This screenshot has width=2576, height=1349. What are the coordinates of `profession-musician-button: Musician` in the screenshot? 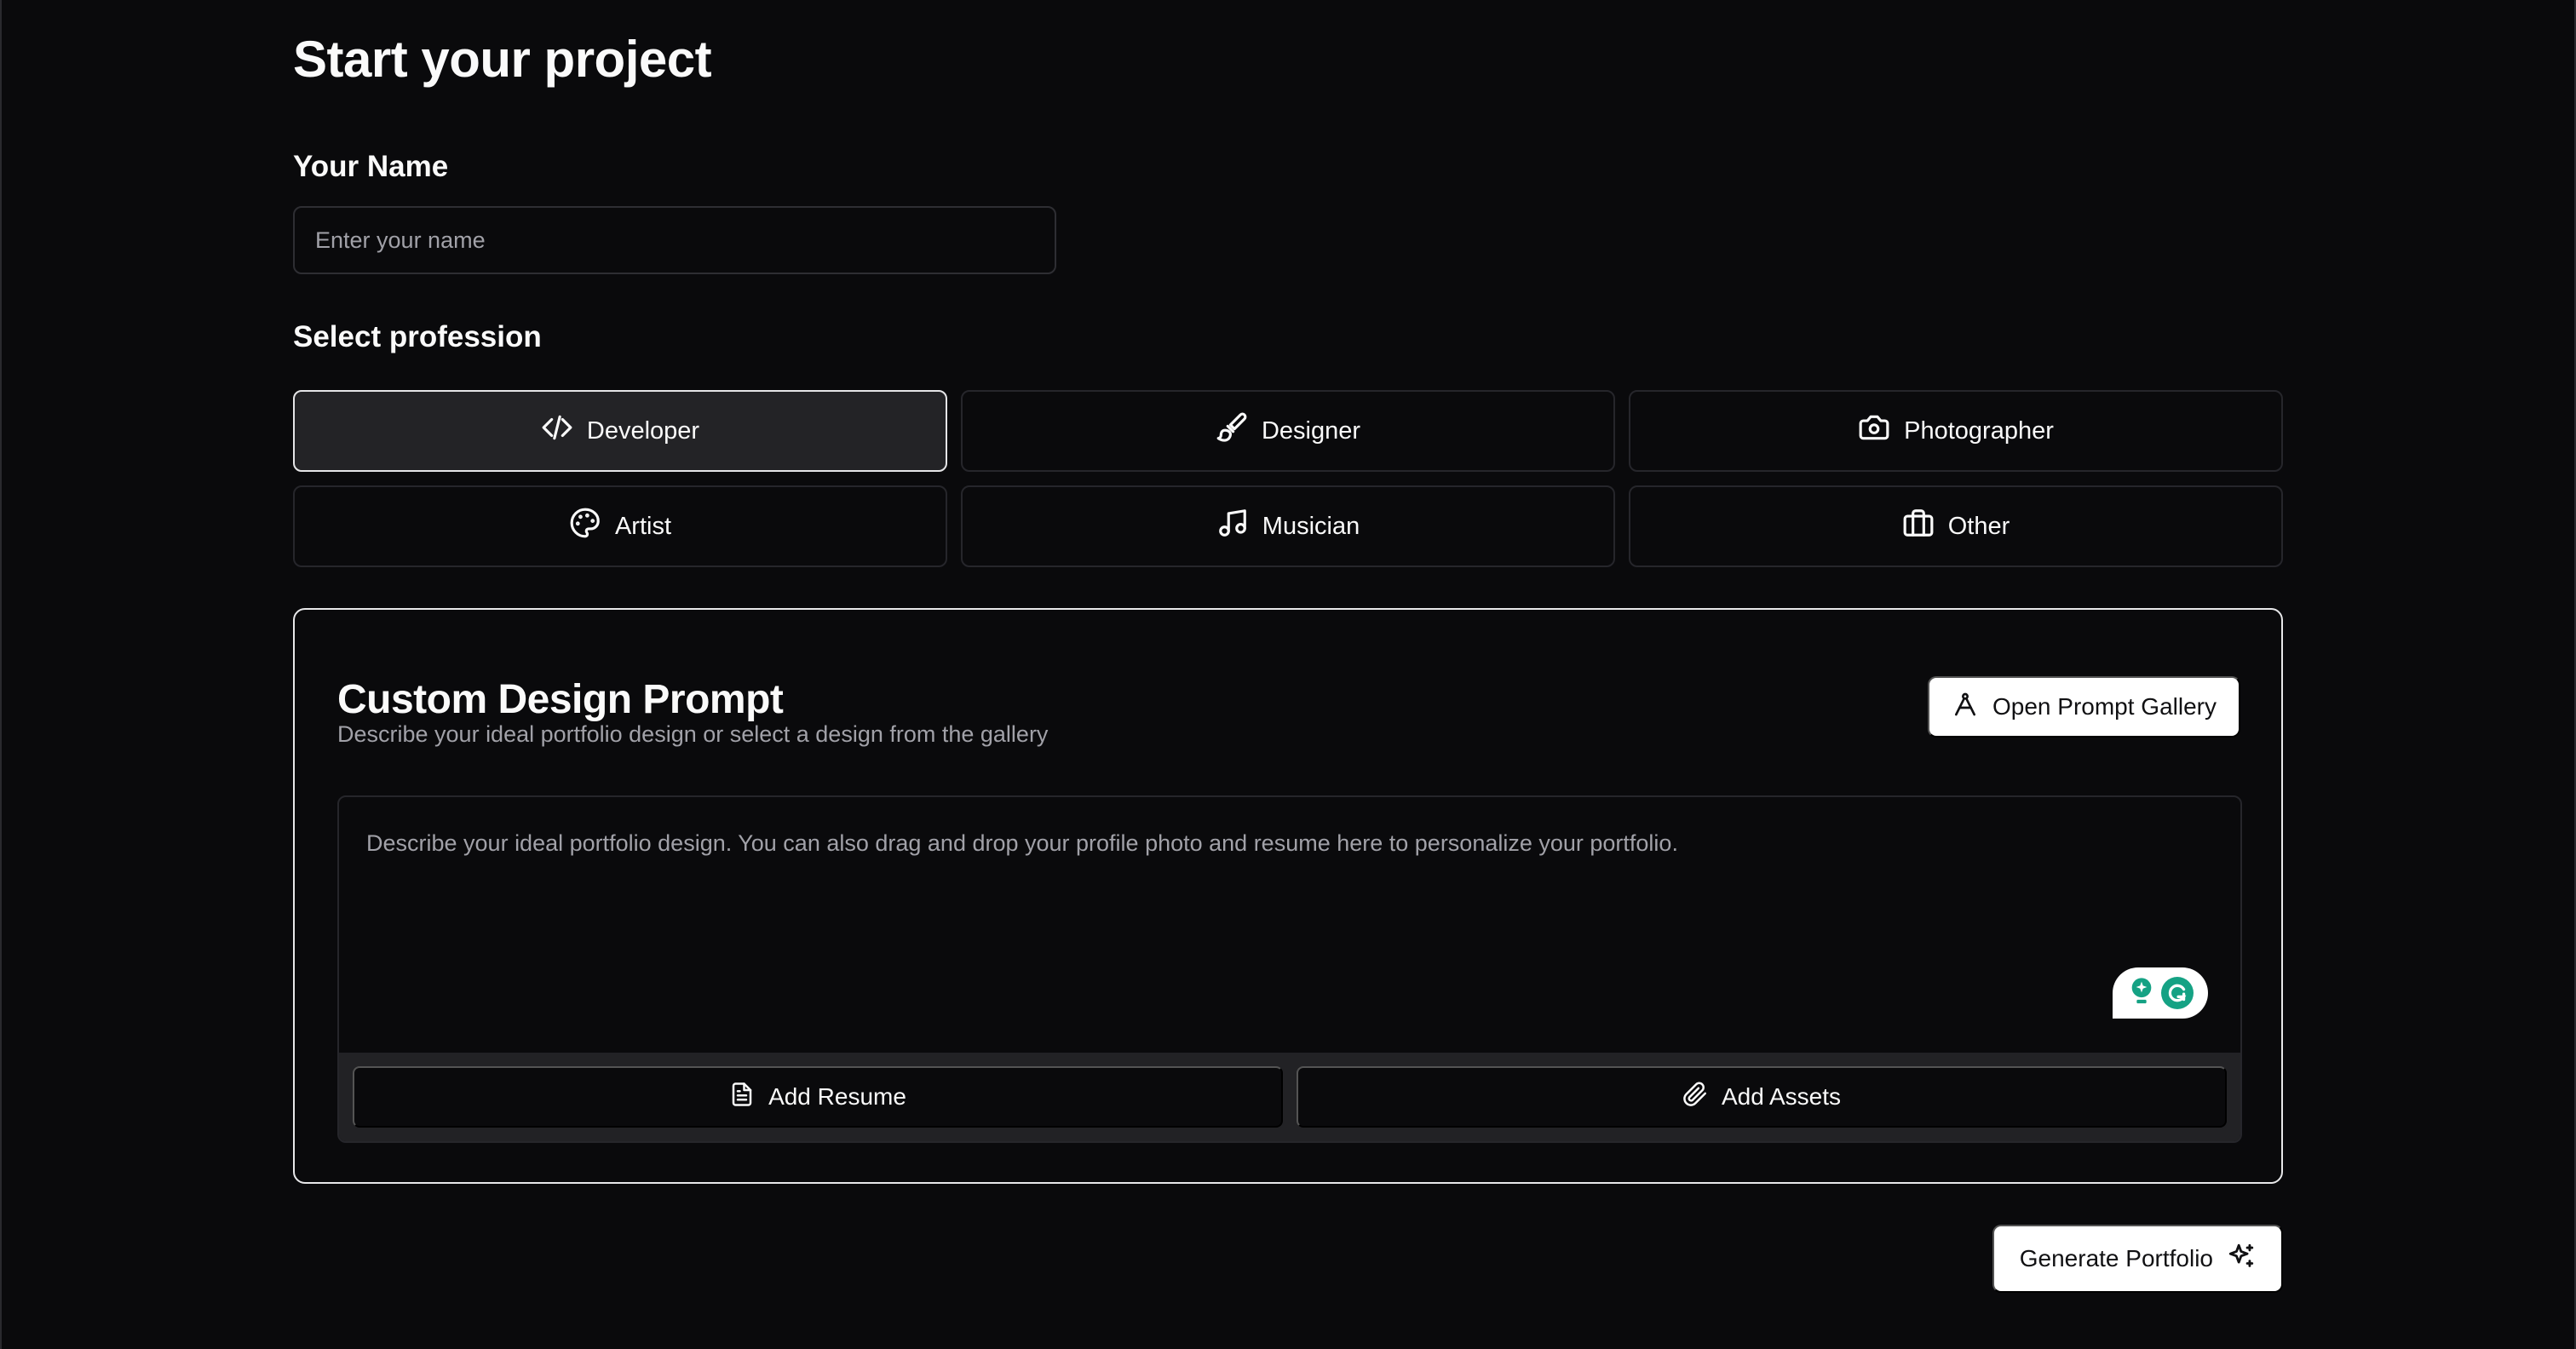 It's located at (1288, 526).